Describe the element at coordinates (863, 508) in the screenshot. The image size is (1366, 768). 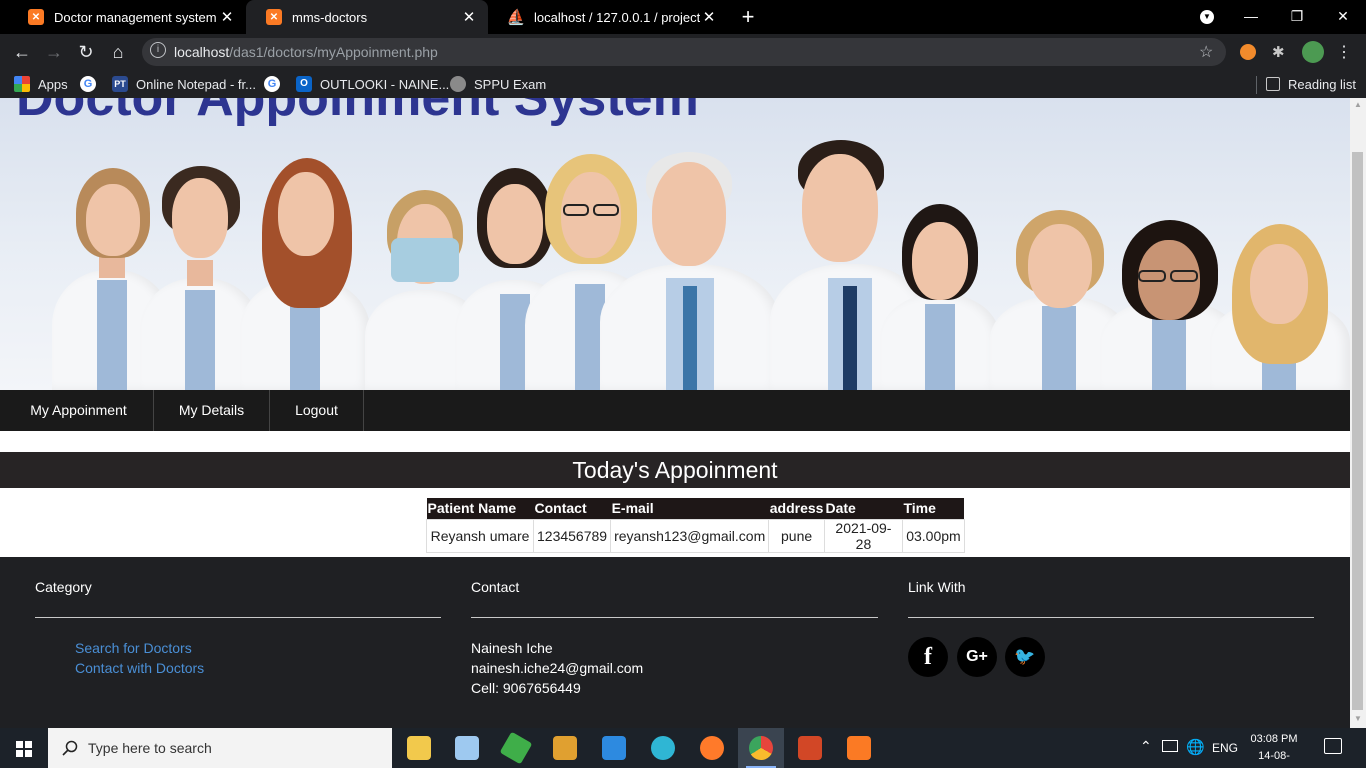
I see `column-header: Date` at that location.